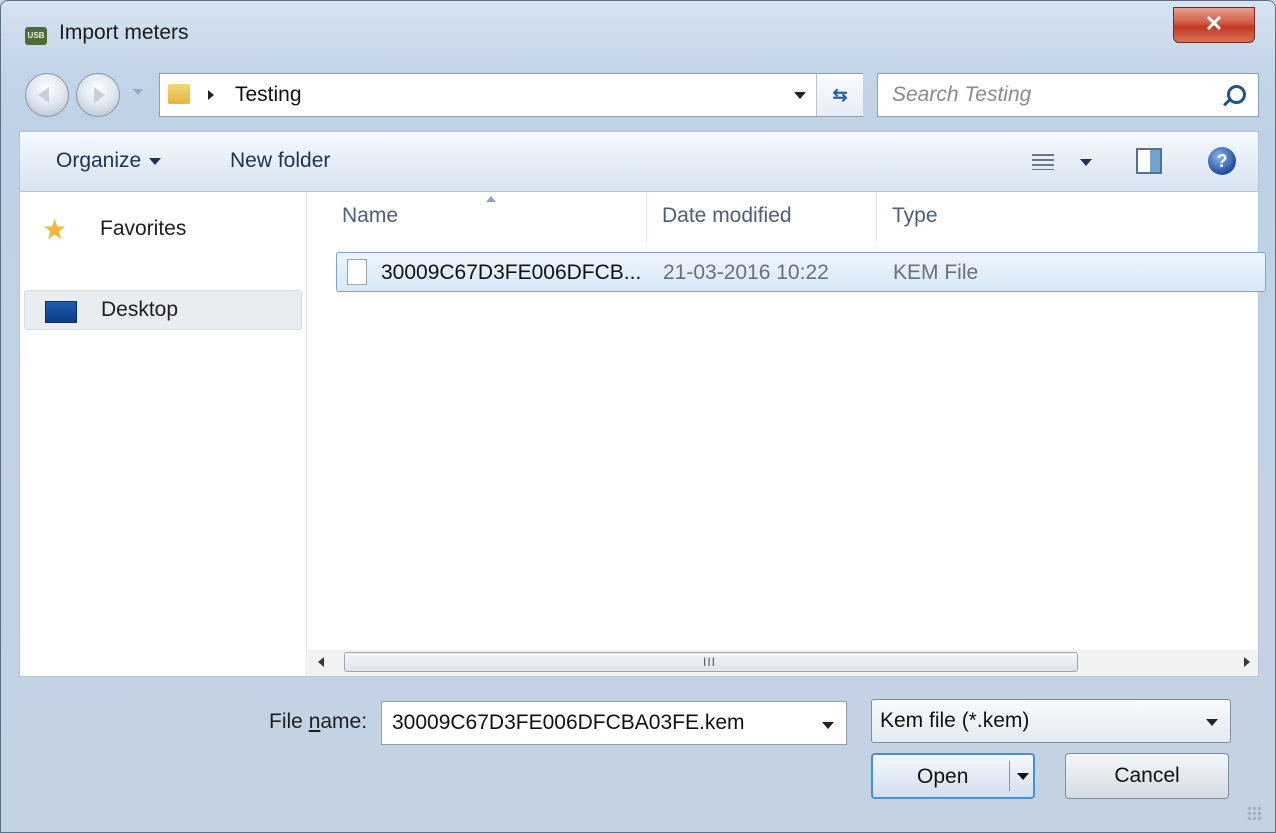  Describe the element at coordinates (357, 272) in the screenshot. I see `file-icon` at that location.